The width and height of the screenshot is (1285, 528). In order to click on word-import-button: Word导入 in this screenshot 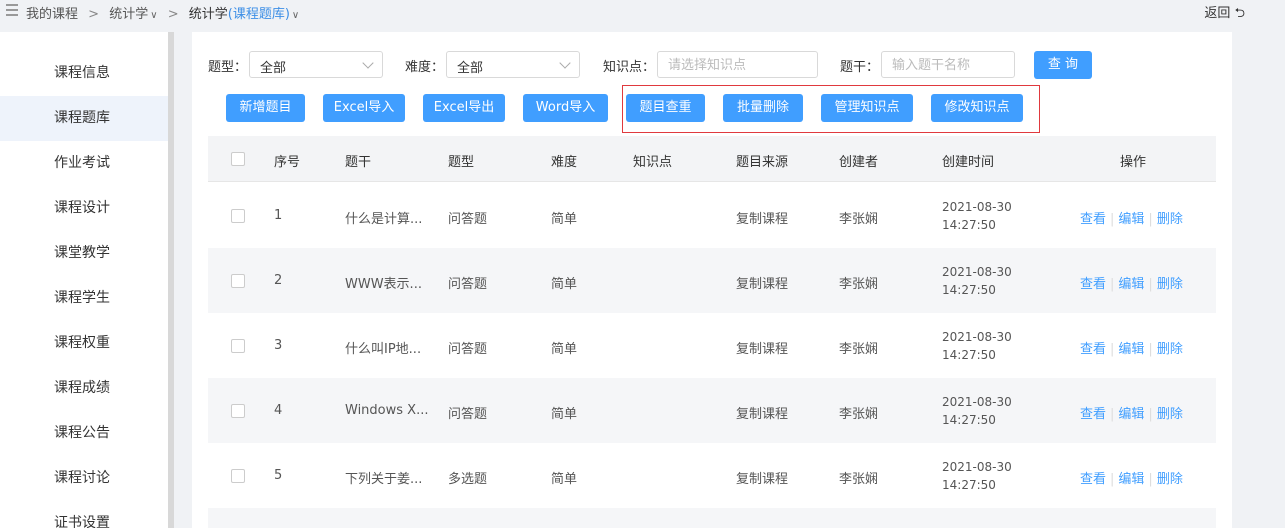, I will do `click(565, 108)`.